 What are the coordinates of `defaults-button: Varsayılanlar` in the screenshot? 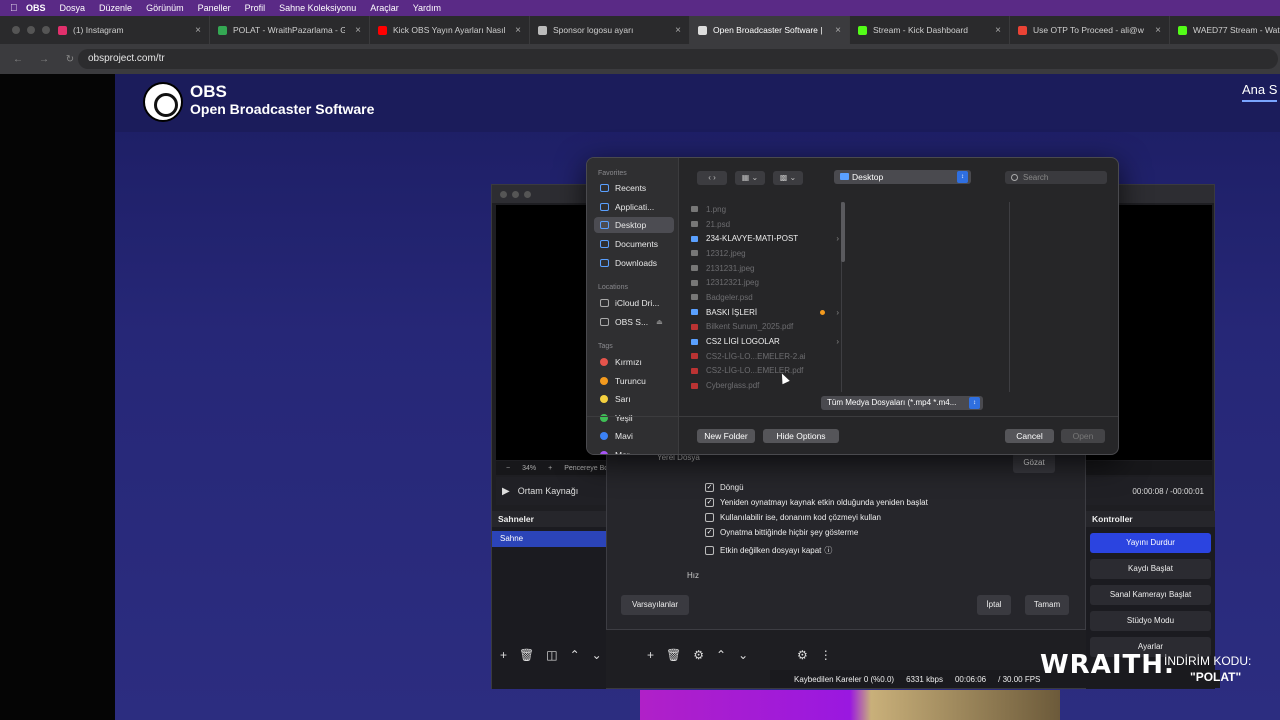 It's located at (655, 605).